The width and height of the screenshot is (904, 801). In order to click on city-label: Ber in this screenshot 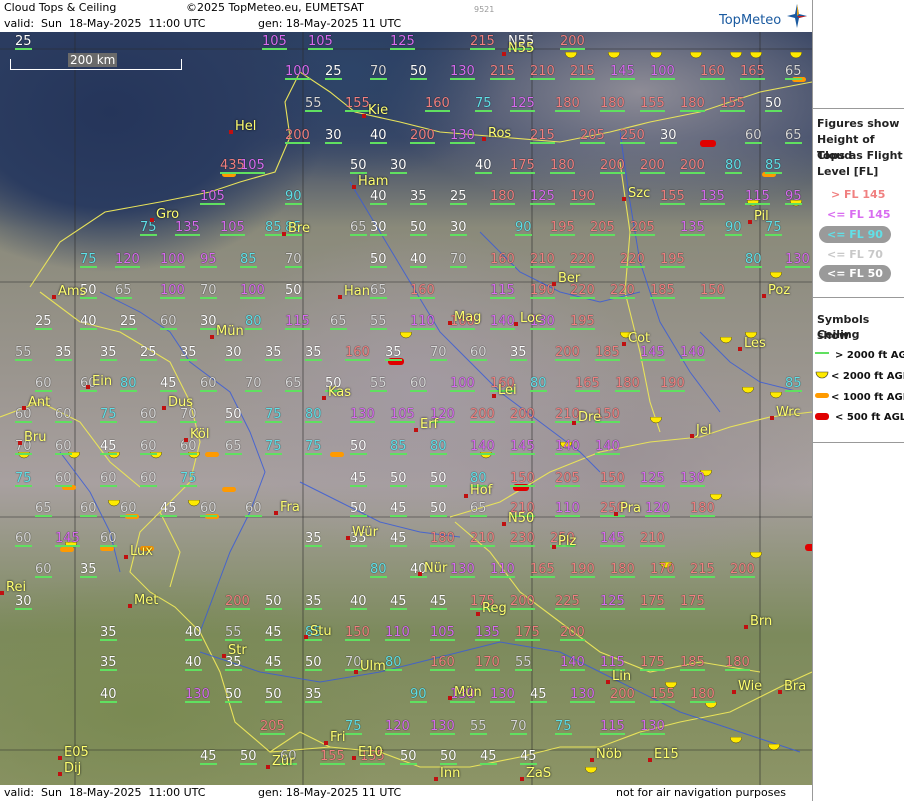, I will do `click(569, 278)`.